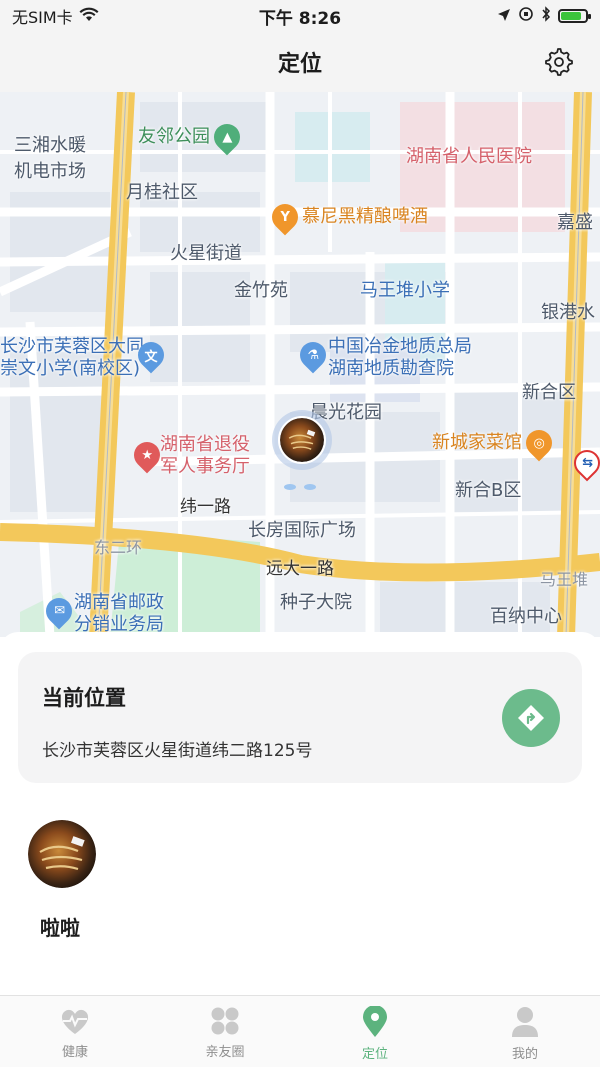 Image resolution: width=600 pixels, height=1067 pixels. I want to click on map-label: 崇文小学(南校区), so click(70, 368).